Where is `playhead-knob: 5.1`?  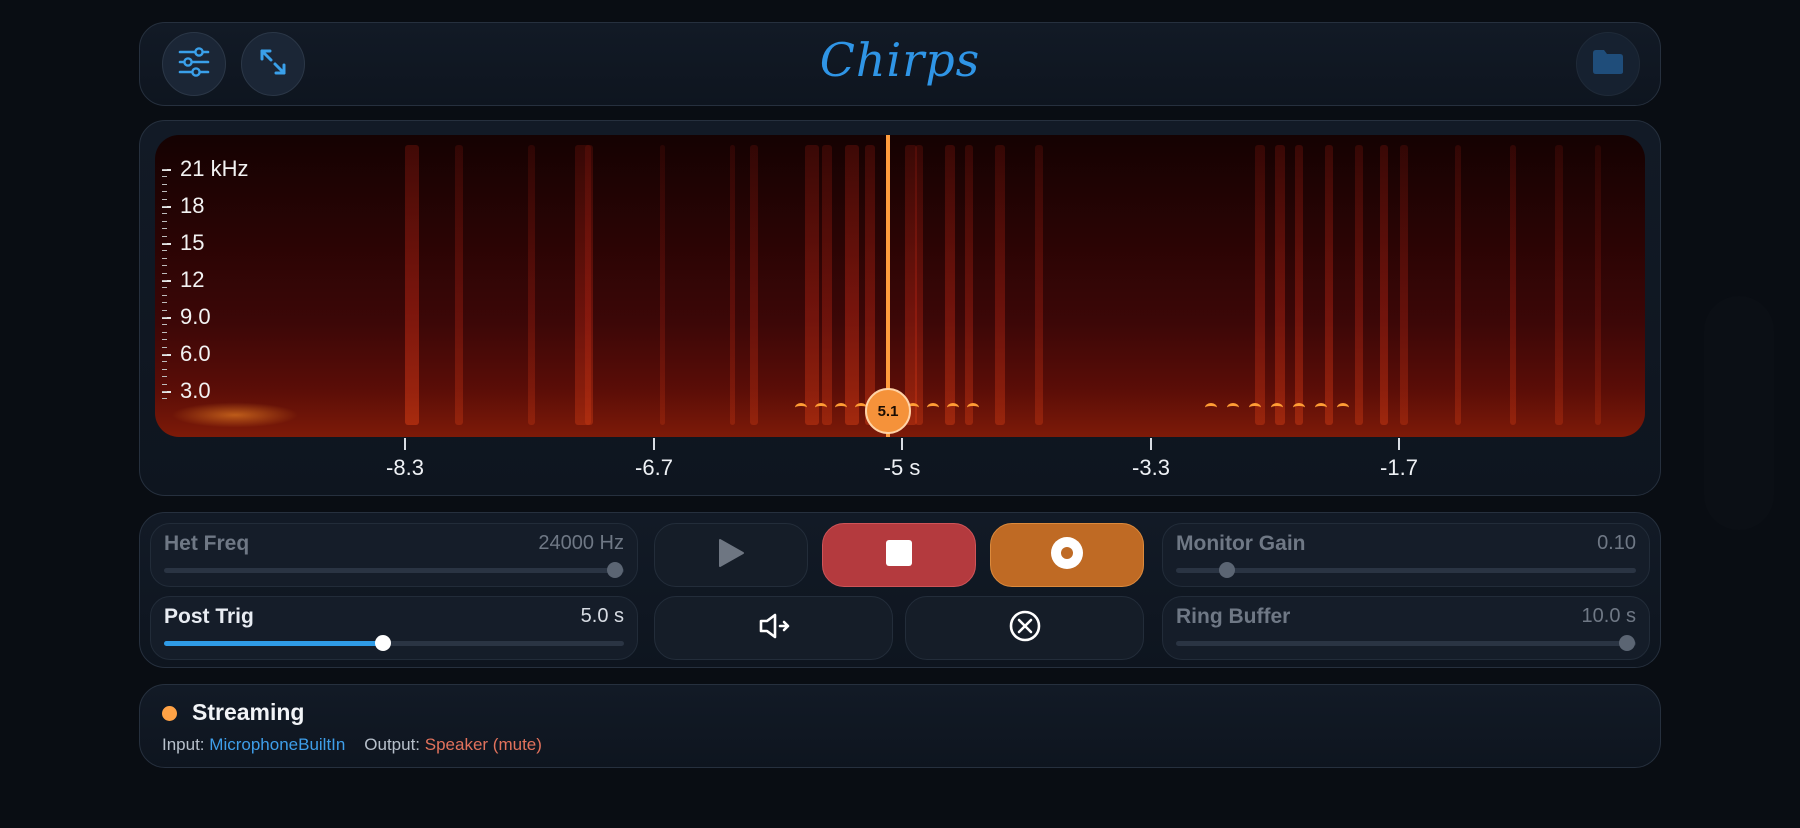
playhead-knob: 5.1 is located at coordinates (888, 411).